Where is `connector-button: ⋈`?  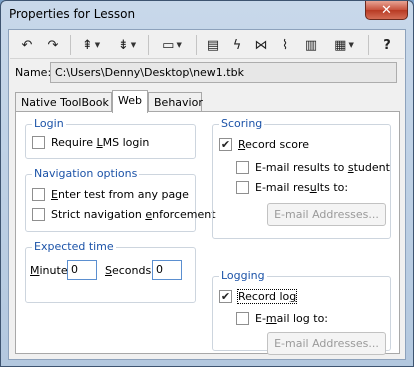
connector-button: ⋈ is located at coordinates (261, 45).